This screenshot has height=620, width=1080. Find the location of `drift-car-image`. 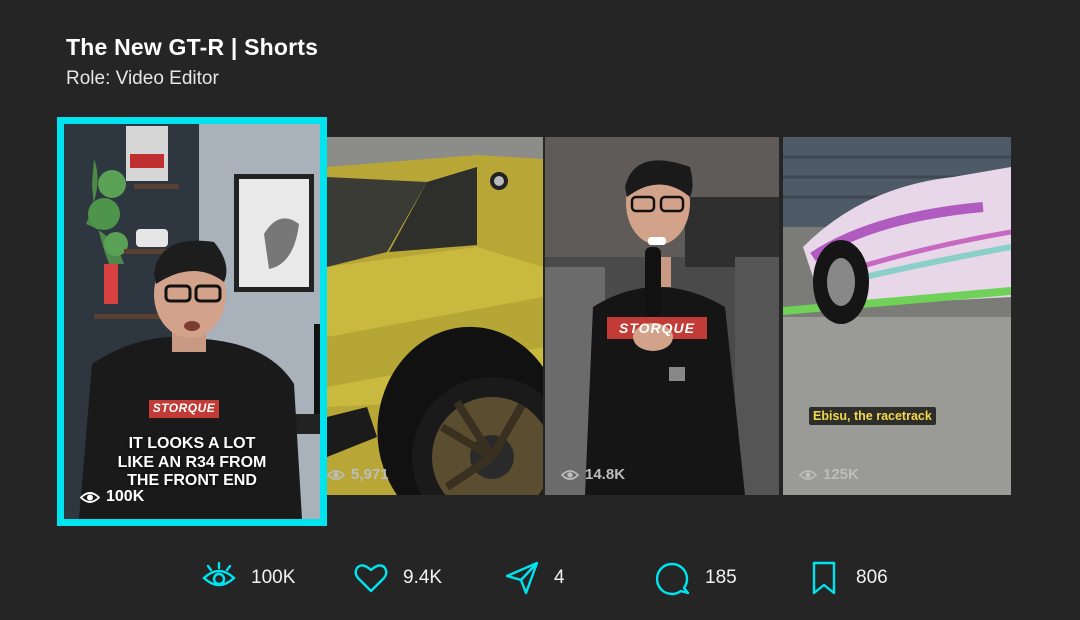

drift-car-image is located at coordinates (897, 316).